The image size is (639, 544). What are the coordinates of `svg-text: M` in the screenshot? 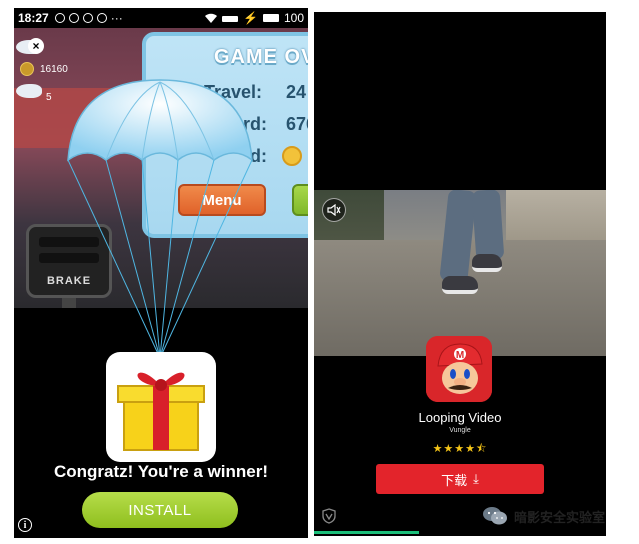 It's located at (460, 355).